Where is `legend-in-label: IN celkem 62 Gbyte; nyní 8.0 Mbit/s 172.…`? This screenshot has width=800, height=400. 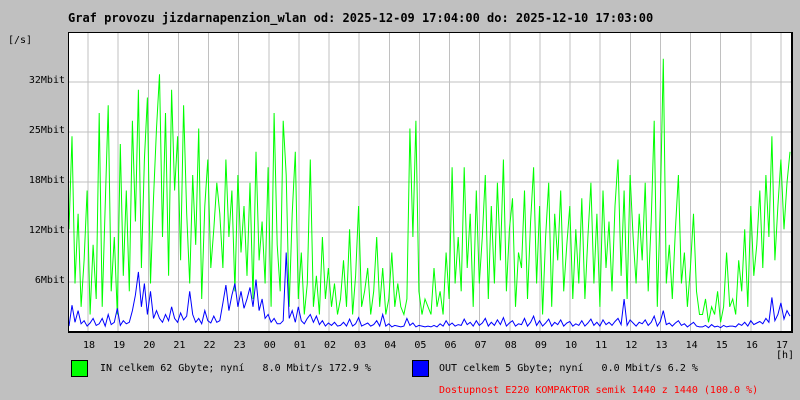
legend-in-label: IN celkem 62 Gbyte; nyní 8.0 Mbit/s 172.… is located at coordinates (235, 368).